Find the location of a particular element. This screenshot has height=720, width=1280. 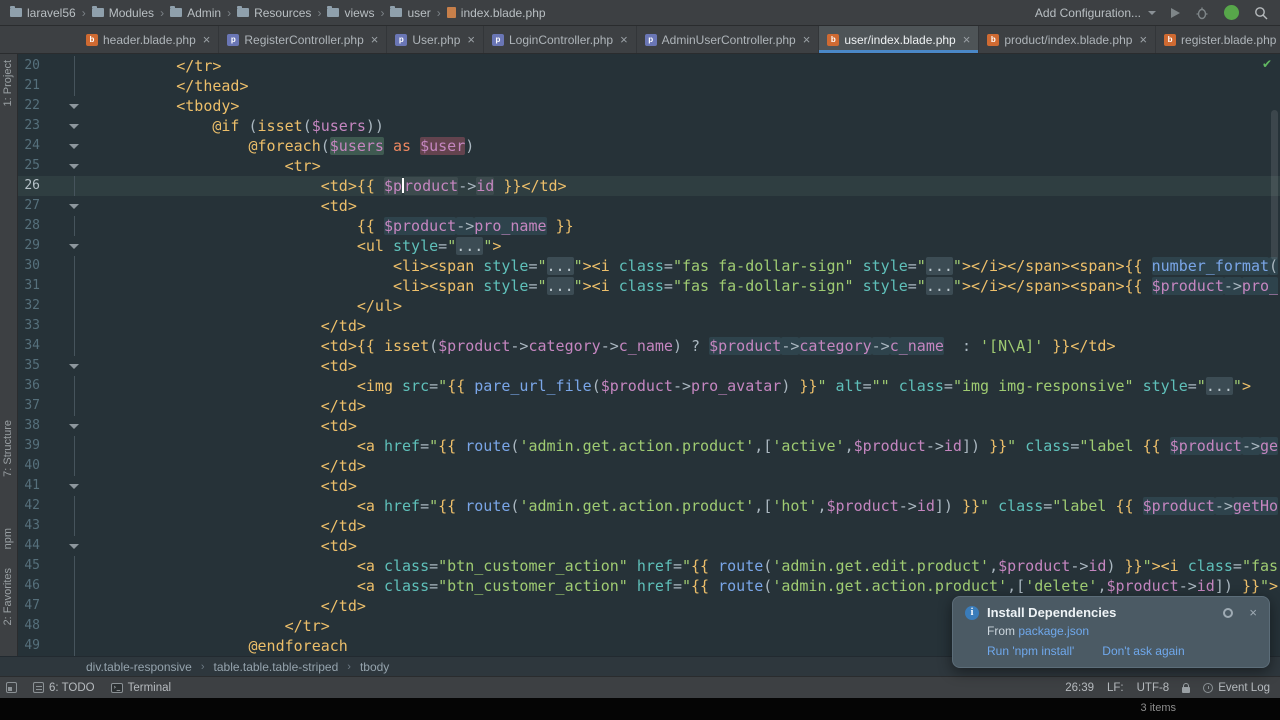

todo-tool-button: 6: TODO is located at coordinates (64, 688).